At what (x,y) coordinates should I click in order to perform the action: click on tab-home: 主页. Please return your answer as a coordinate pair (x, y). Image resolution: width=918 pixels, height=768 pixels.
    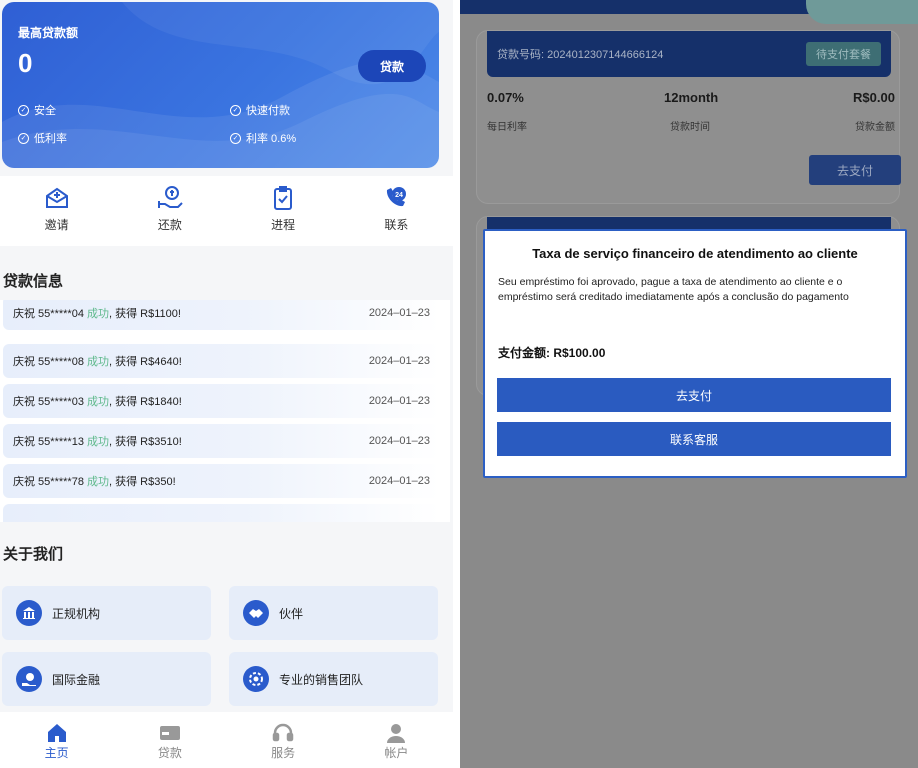
    Looking at the image, I should click on (56, 740).